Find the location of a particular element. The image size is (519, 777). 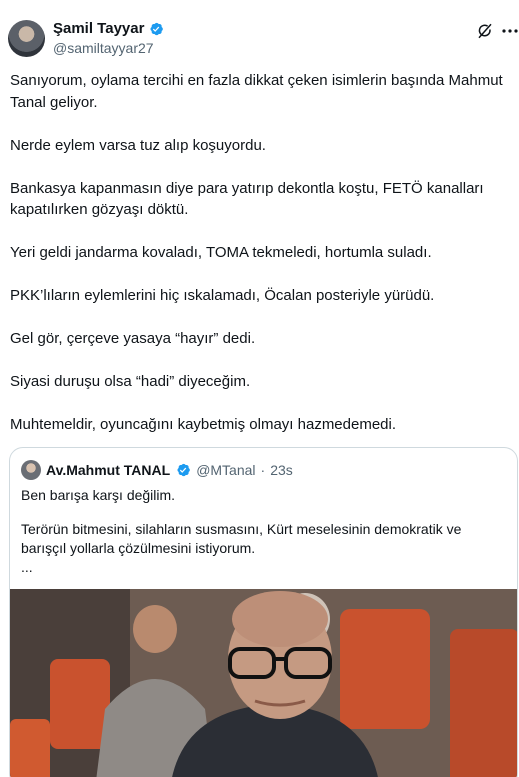

tweet-paragraph: Nerde eylem varsa tuz alıp koşuyordu. is located at coordinates (138, 145).